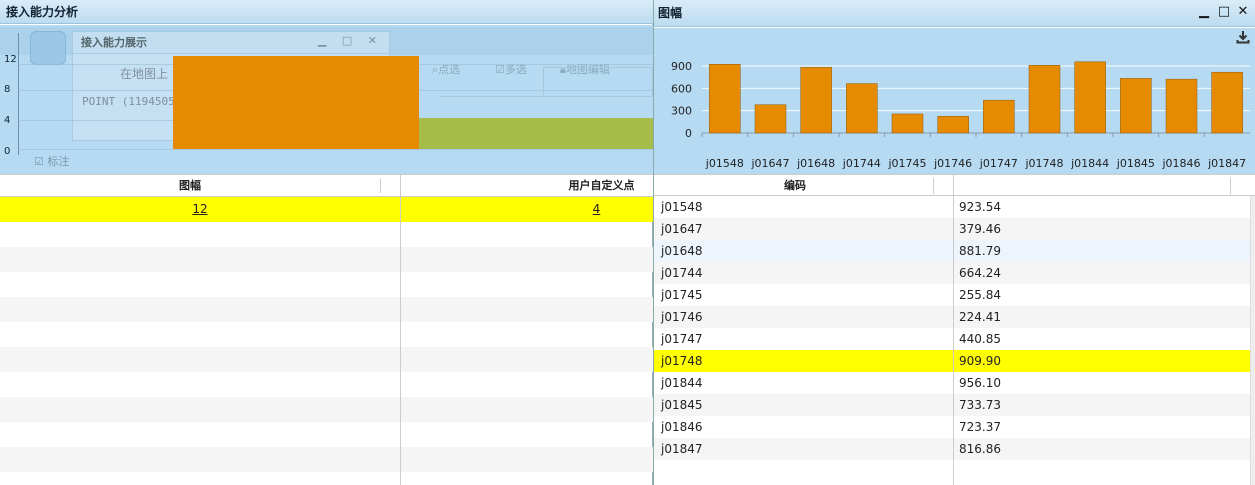 The width and height of the screenshot is (1255, 485). What do you see at coordinates (682, 339) in the screenshot?
I see `code-cell: j01747` at bounding box center [682, 339].